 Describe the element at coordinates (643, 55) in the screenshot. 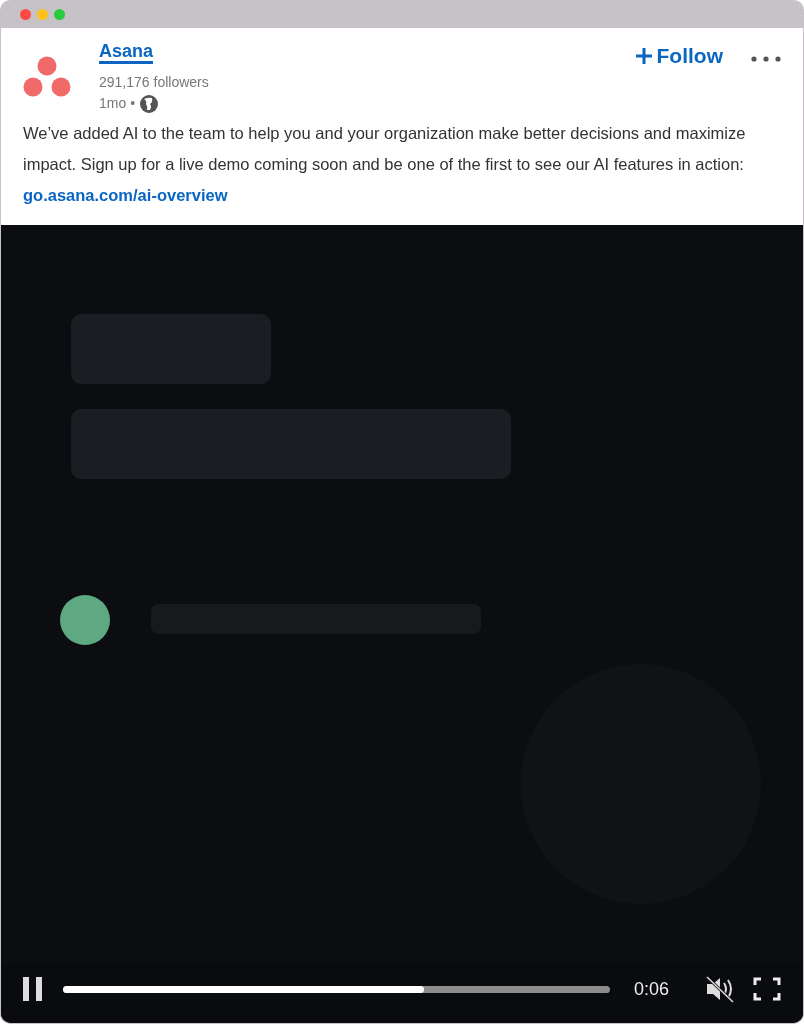

I see `plus-icon` at that location.